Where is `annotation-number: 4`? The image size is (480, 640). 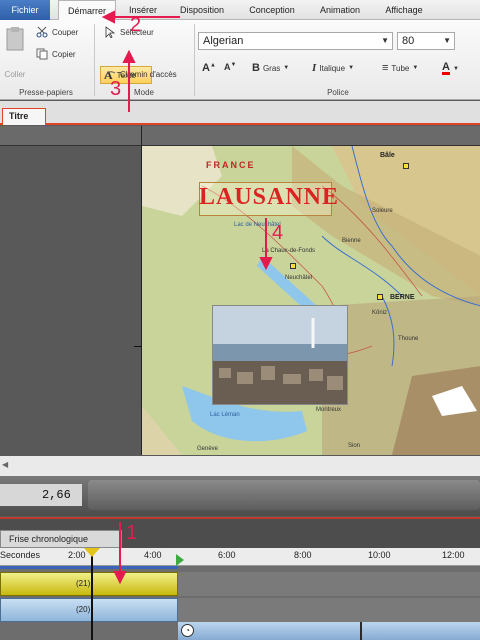 annotation-number: 4 is located at coordinates (278, 233).